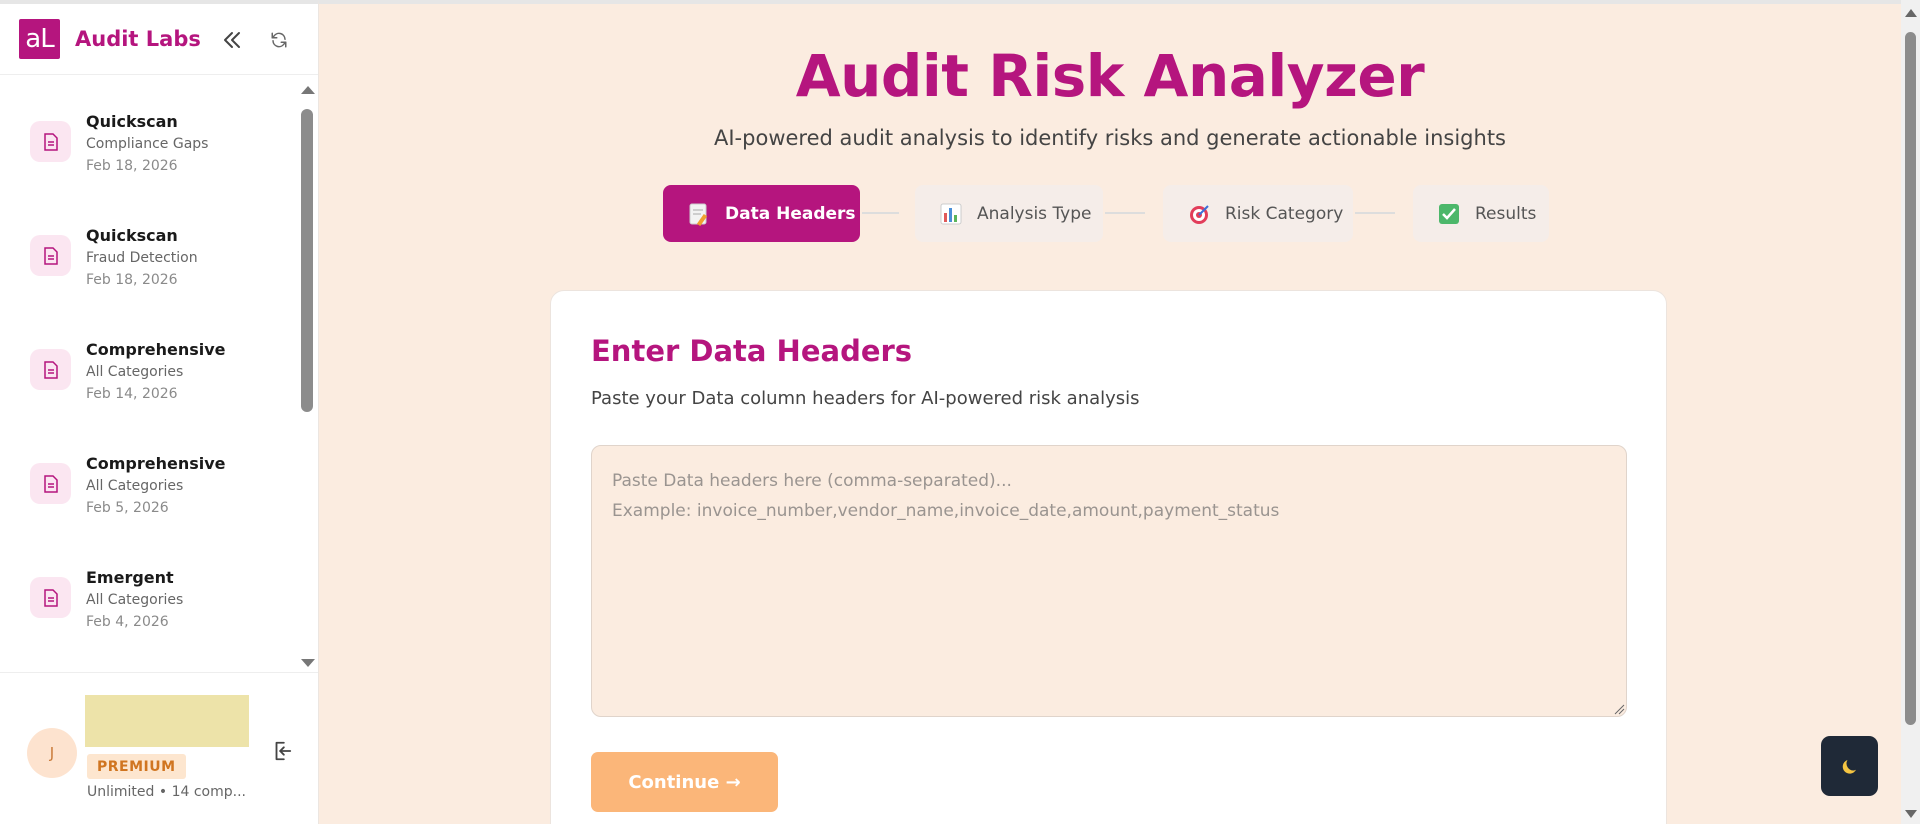 The width and height of the screenshot is (1920, 824). Describe the element at coordinates (1110, 76) in the screenshot. I see `page-title: Audit Risk Analyzer` at that location.